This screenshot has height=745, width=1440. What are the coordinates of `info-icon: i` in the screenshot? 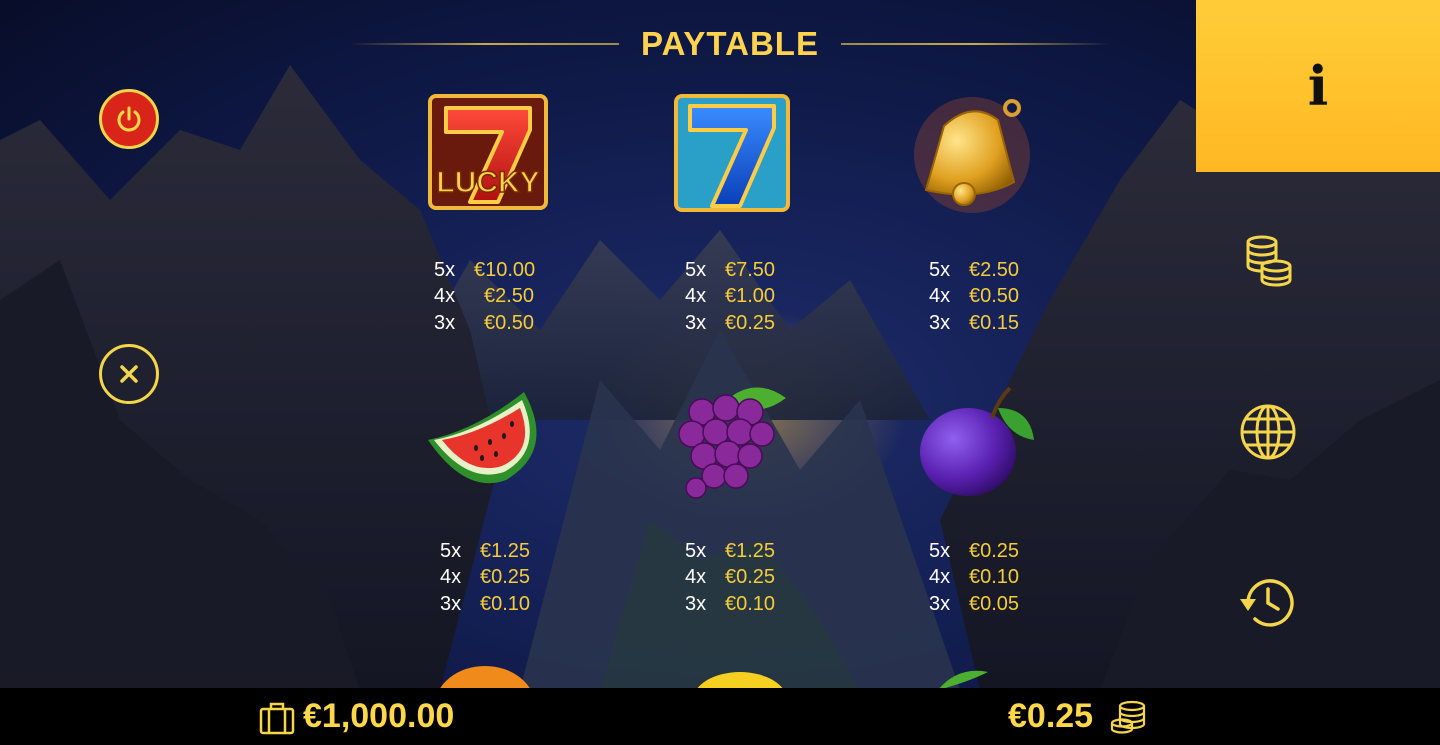 It's located at (1318, 86).